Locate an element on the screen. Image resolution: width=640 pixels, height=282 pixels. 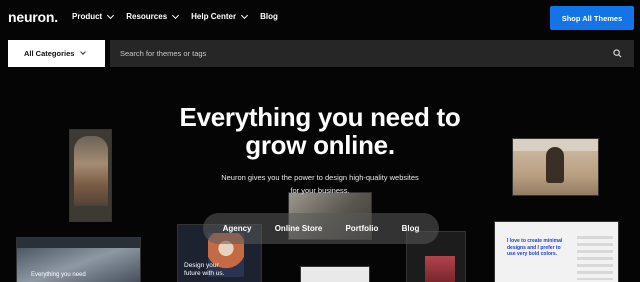
filter-agency: Agency is located at coordinates (237, 228).